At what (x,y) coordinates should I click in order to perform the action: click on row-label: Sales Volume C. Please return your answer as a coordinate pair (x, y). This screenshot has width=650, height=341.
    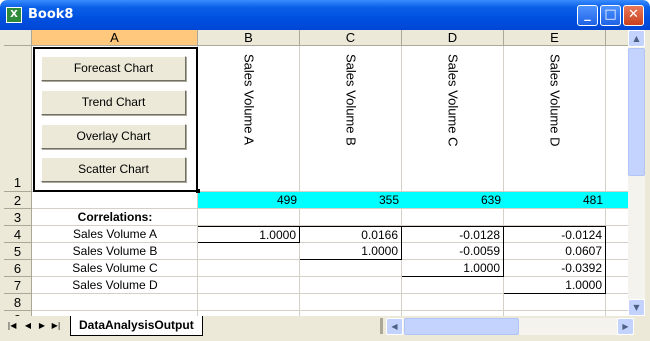
    Looking at the image, I should click on (115, 268).